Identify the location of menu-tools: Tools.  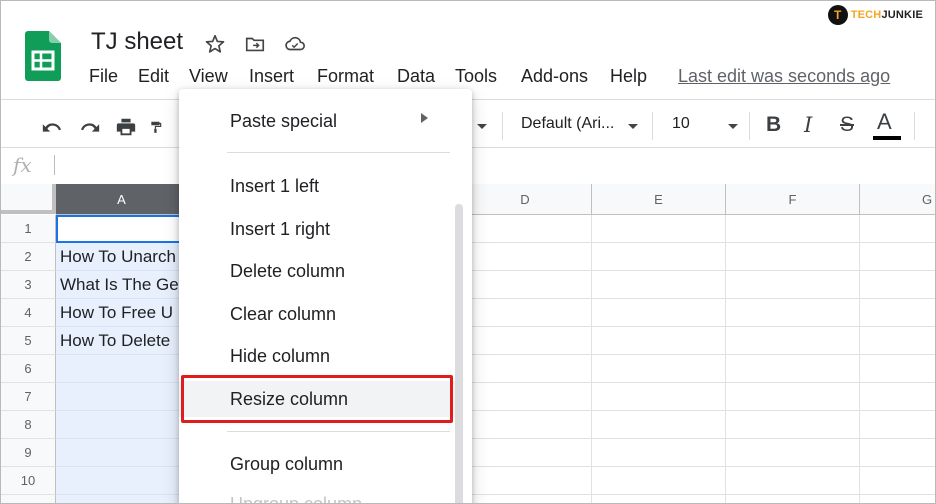
(476, 76).